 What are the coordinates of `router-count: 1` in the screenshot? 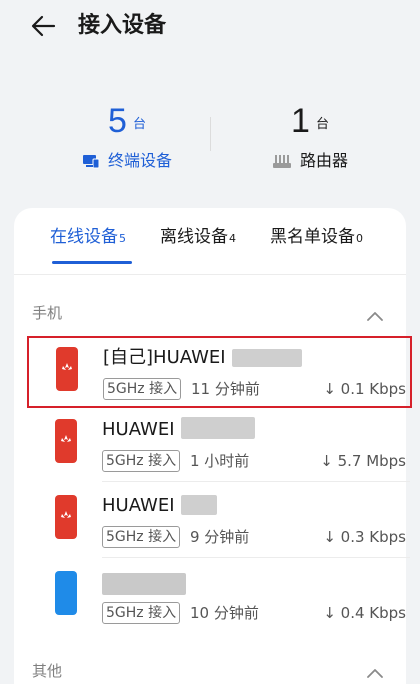 It's located at (300, 121).